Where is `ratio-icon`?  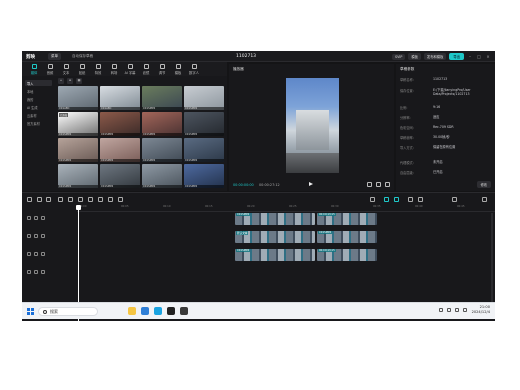 ratio-icon is located at coordinates (369, 184).